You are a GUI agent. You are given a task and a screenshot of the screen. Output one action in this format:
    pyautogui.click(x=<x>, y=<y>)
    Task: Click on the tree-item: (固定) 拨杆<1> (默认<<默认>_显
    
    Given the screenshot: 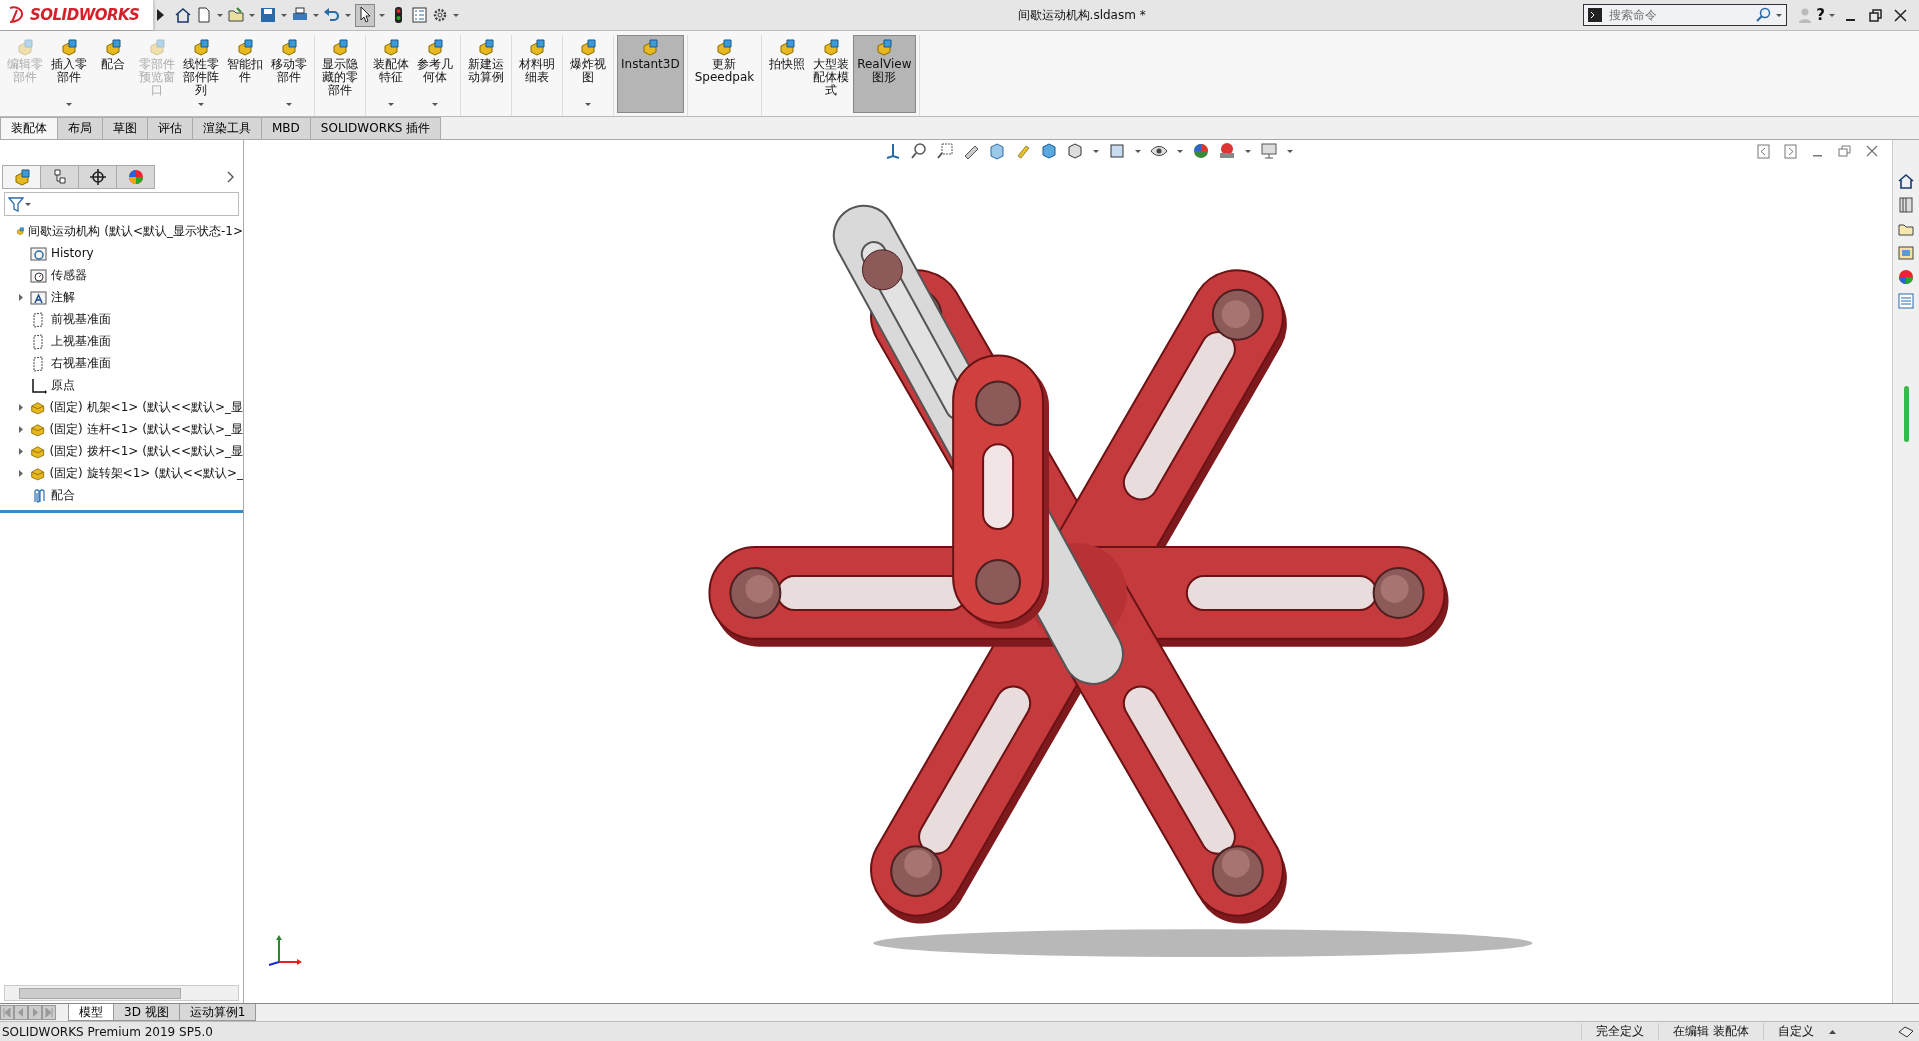 What is the action you would take?
    pyautogui.click(x=146, y=451)
    